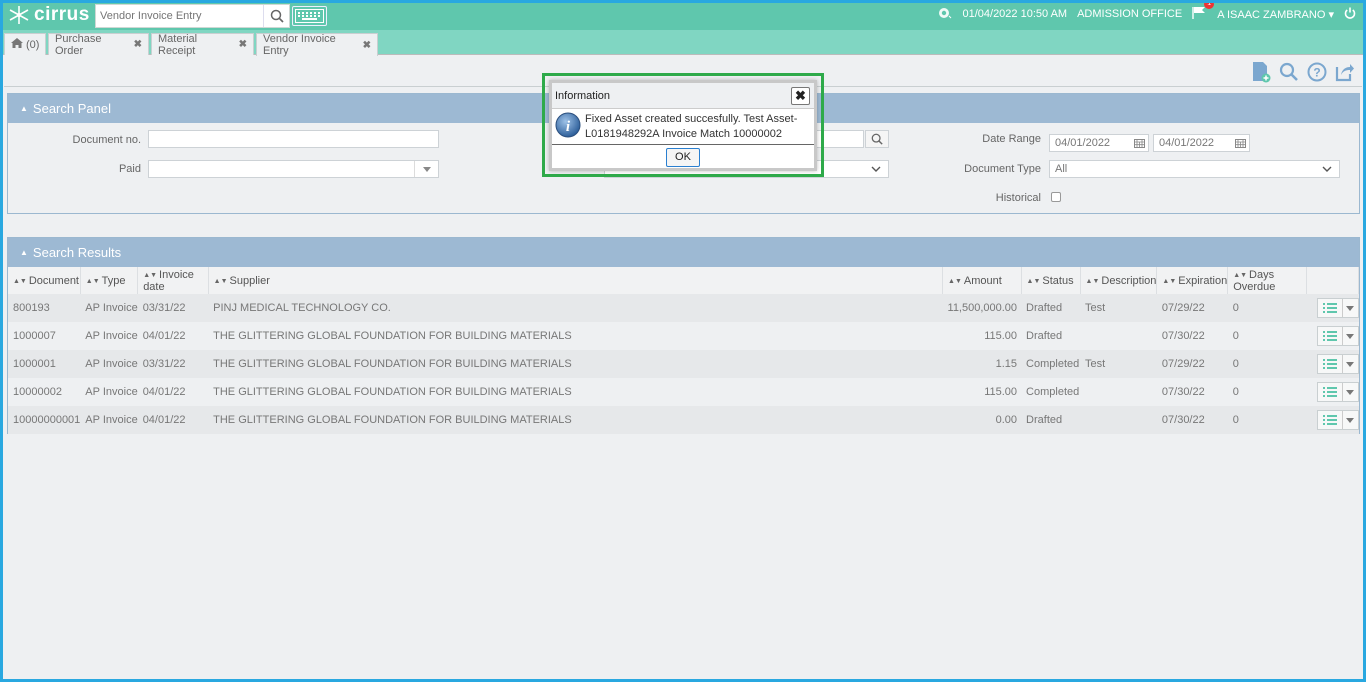  I want to click on cell-status: Completed, so click(1051, 392).